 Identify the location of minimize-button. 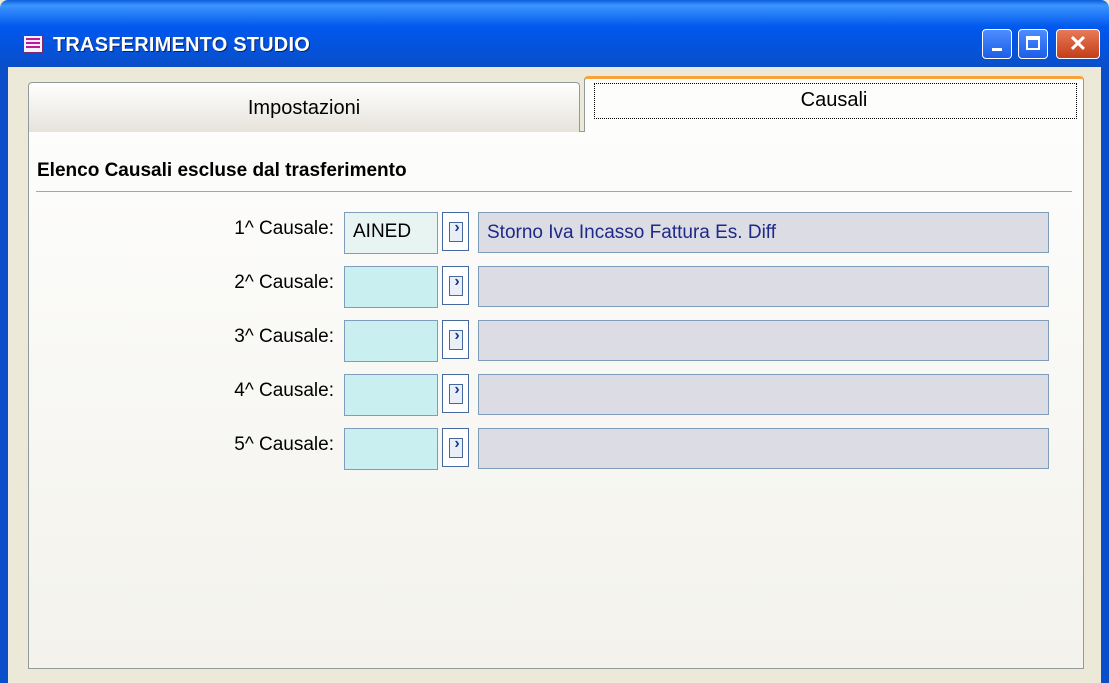
(997, 44).